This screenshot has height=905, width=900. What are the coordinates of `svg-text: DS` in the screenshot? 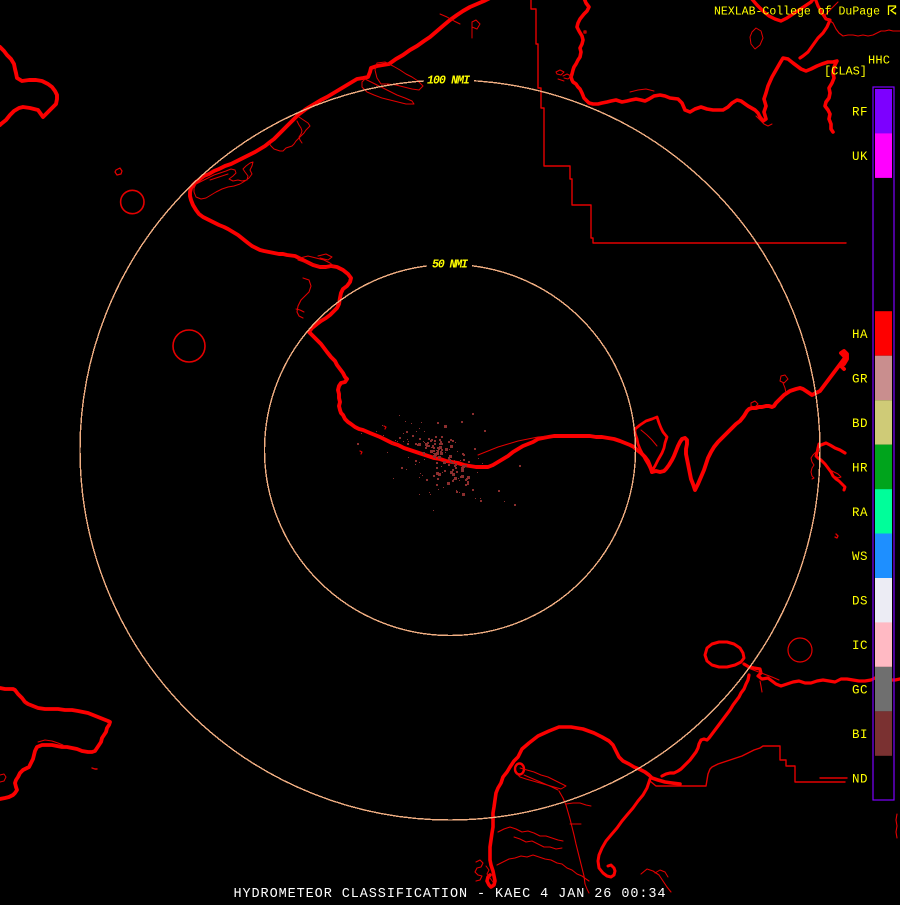 It's located at (860, 602).